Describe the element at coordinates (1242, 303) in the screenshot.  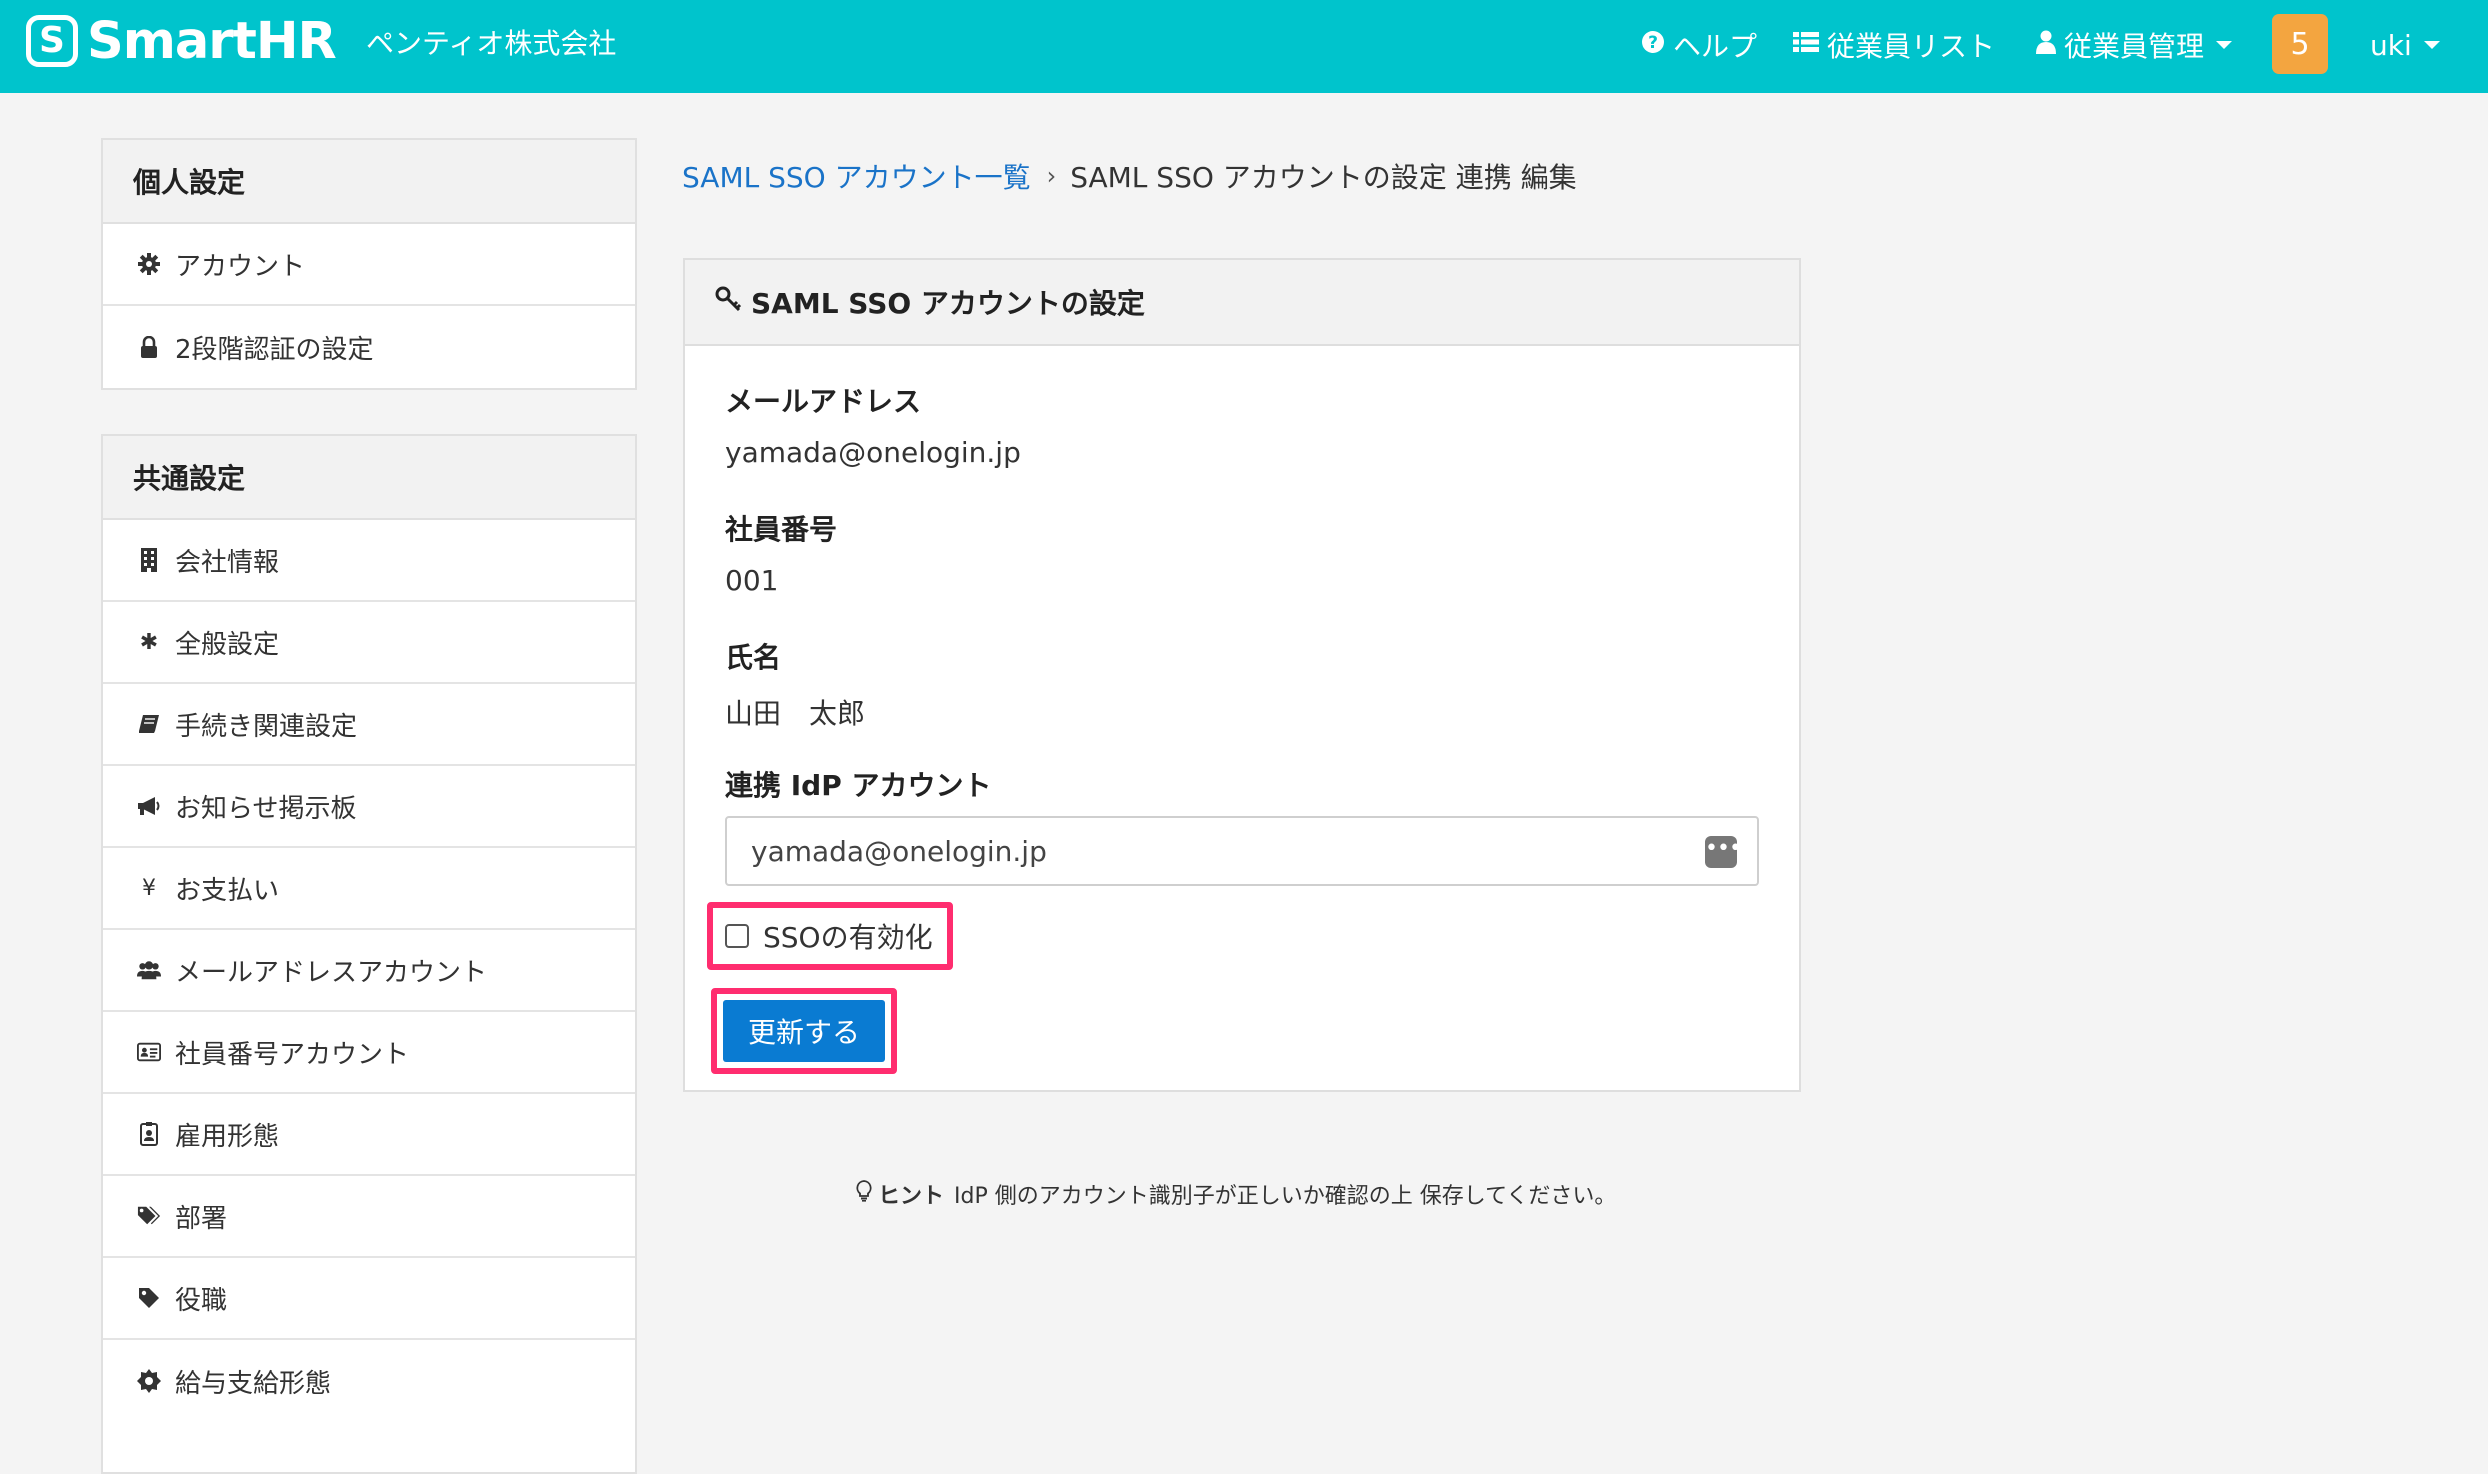
I see `card-header: SAML SSO アカウントの設定` at that location.